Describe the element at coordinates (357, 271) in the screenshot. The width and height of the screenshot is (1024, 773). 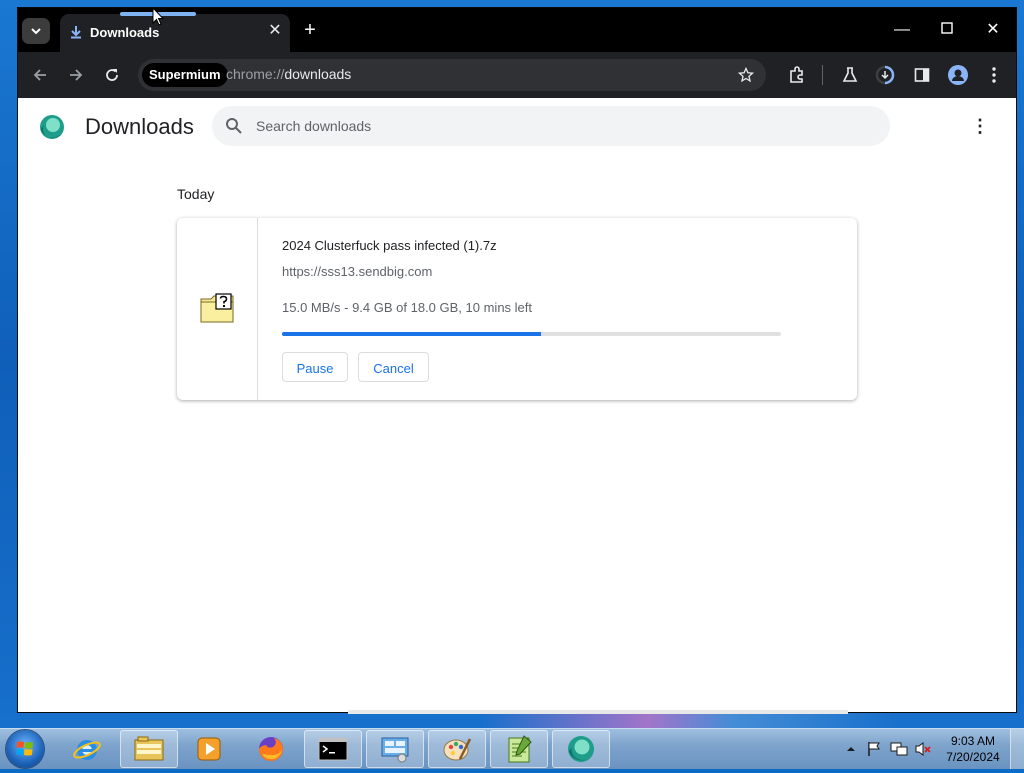
I see `download-source-url: https://sss13.sendbig.com` at that location.